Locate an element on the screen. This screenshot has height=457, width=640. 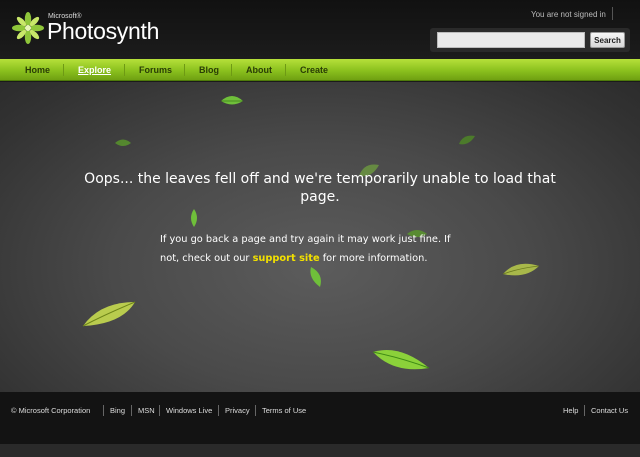
logo-wordmark: Photosynth is located at coordinates (103, 31).